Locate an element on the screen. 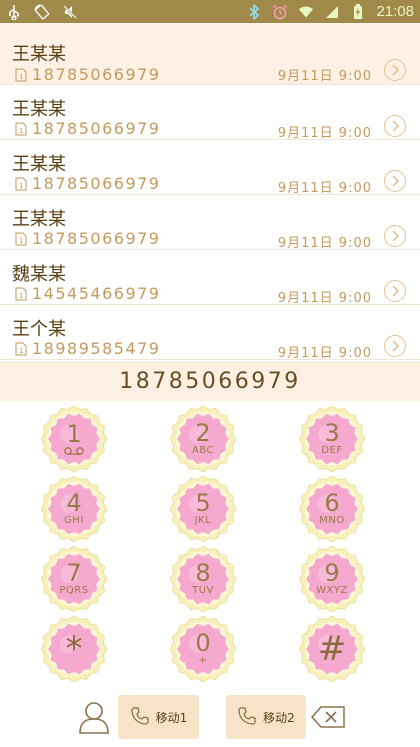 The image size is (420, 747). voicemail-icon is located at coordinates (74, 451).